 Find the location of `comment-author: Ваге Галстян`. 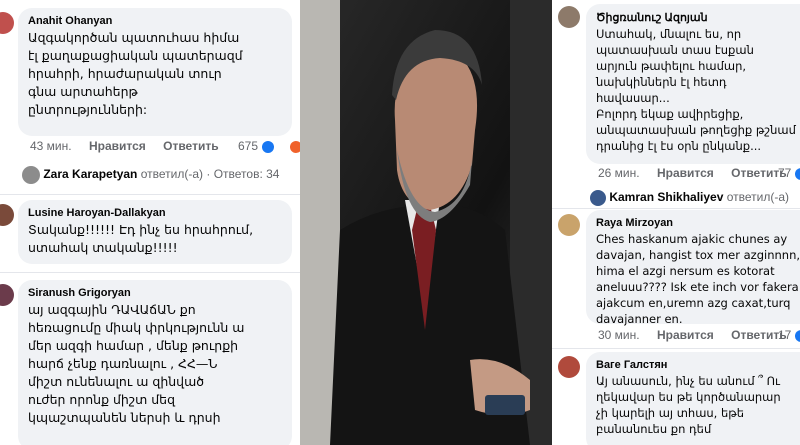

comment-author: Ваге Галстян is located at coordinates (698, 365).